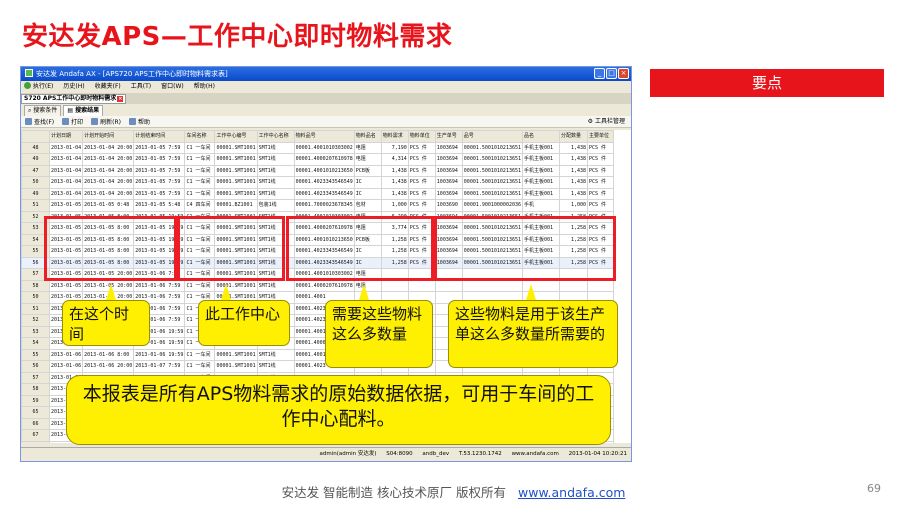 This screenshot has height=509, width=907. Describe the element at coordinates (324, 136) in the screenshot. I see `column-header: 物料品号` at that location.